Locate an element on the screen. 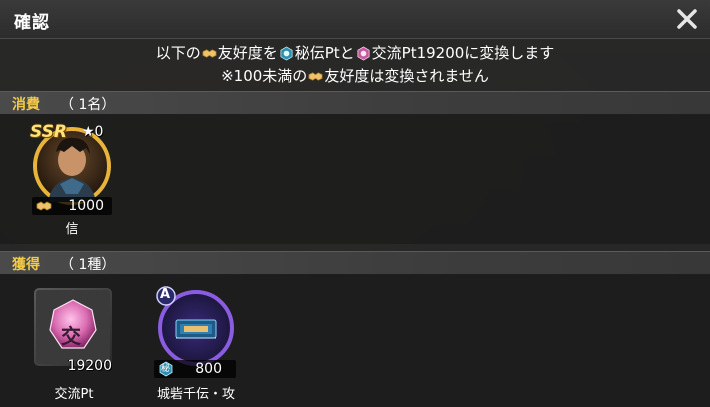 The width and height of the screenshot is (710, 407). message-text: 以下の is located at coordinates (178, 53).